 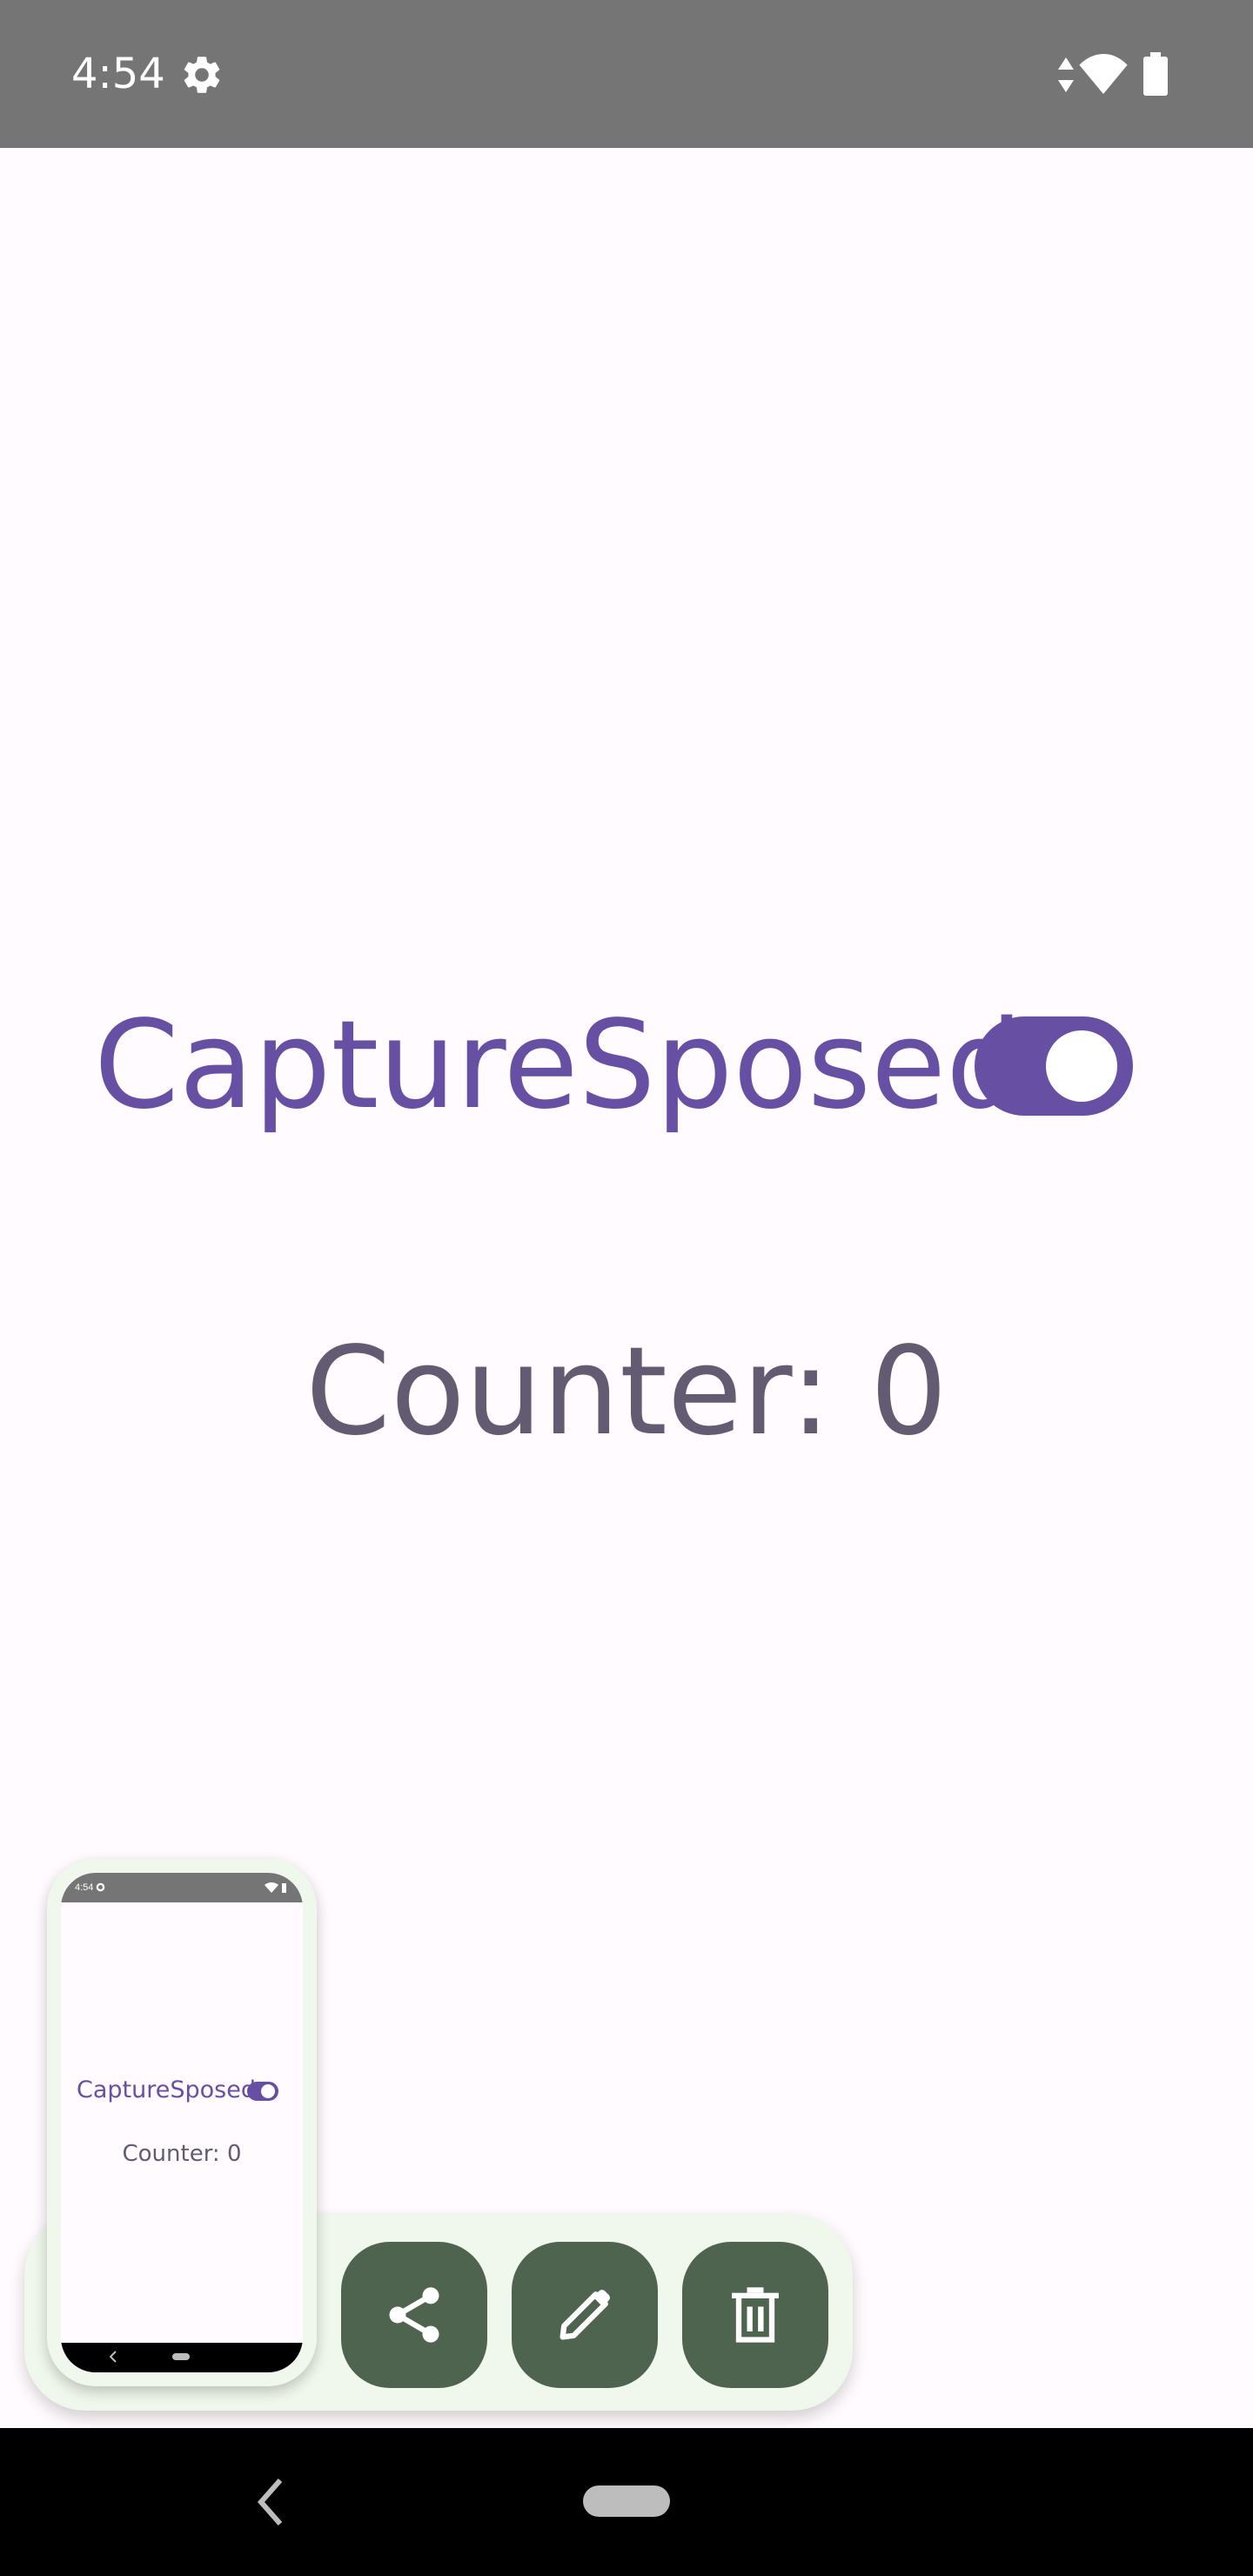 I want to click on navigation-bar, so click(x=626, y=2502).